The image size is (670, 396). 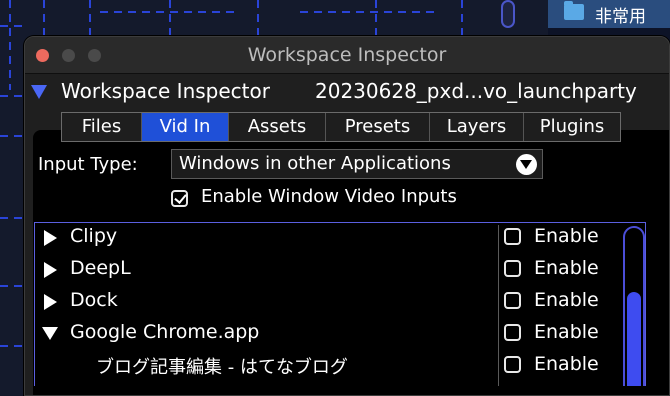 What do you see at coordinates (184, 127) in the screenshot?
I see `tab-vid-in: Vid In` at bounding box center [184, 127].